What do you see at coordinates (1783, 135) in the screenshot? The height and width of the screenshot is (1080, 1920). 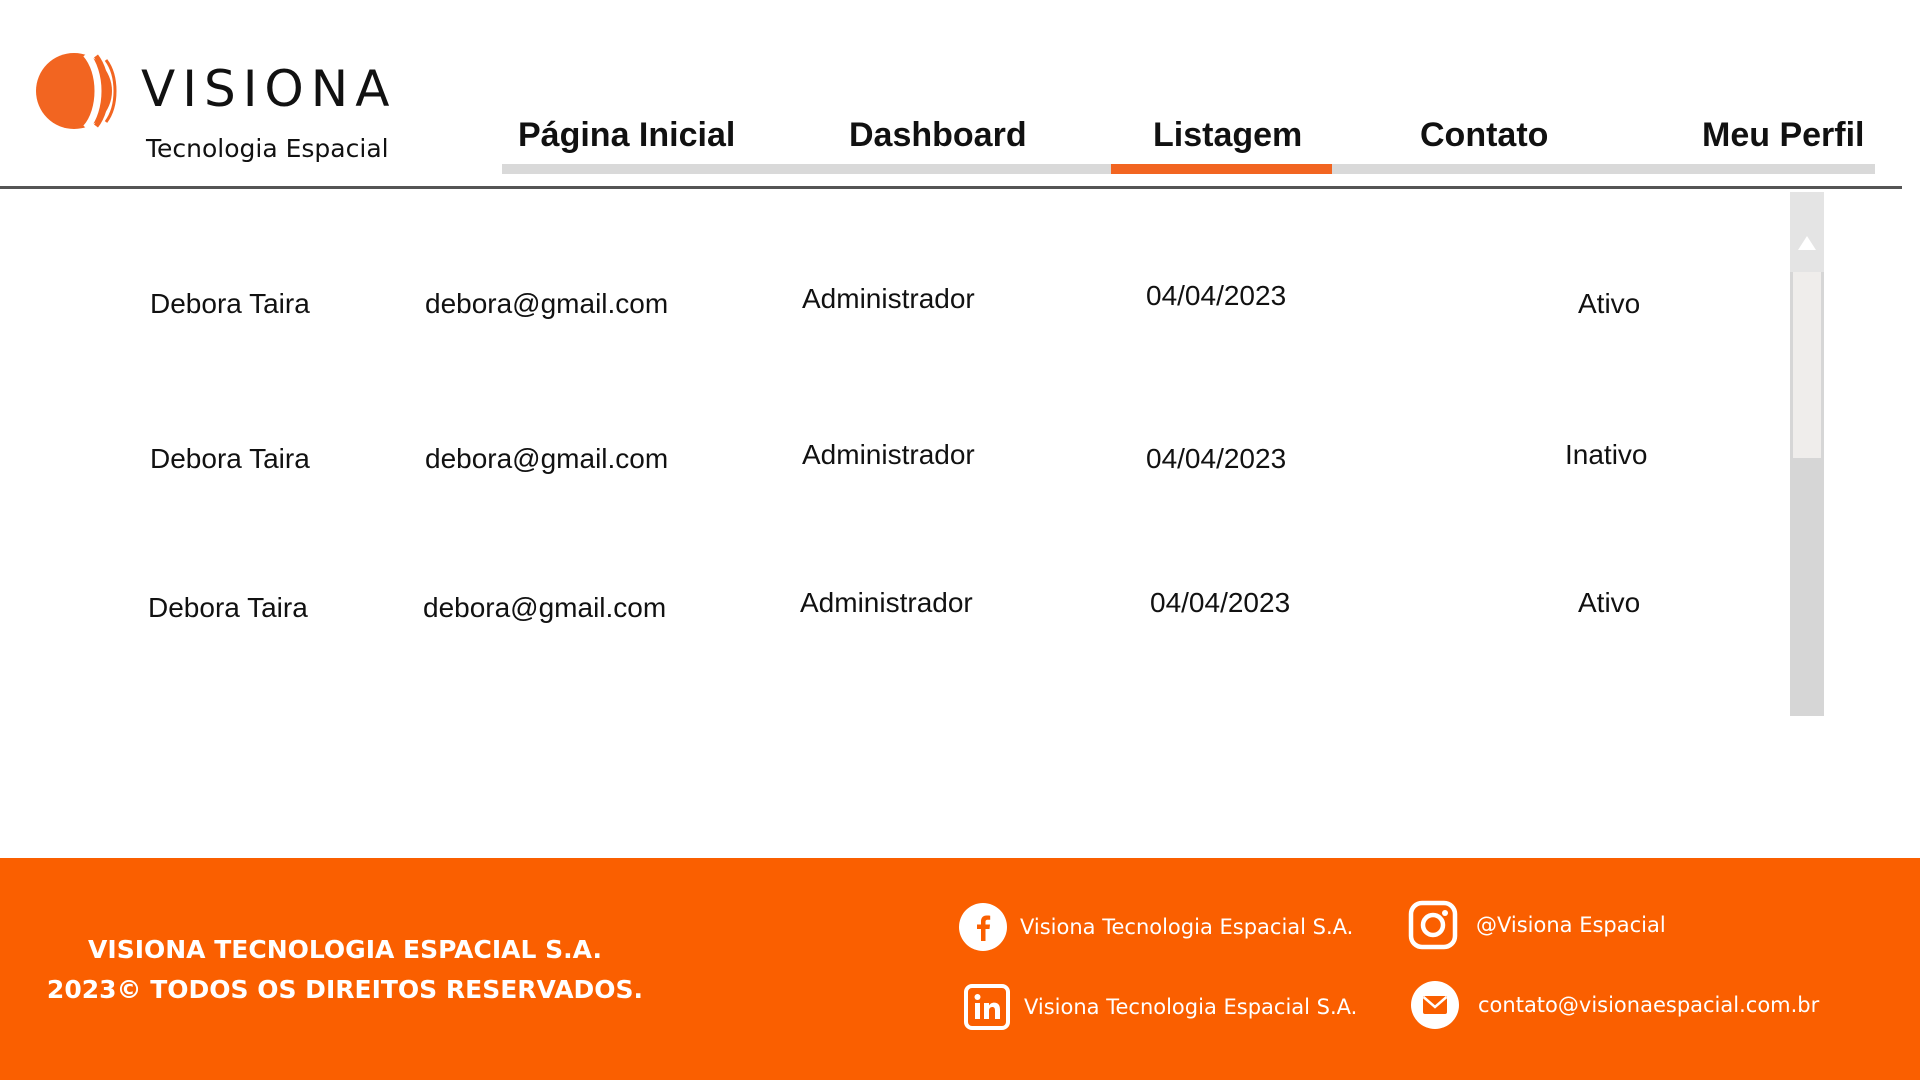 I see `nav-item-meu-perfil: Meu Perfil` at bounding box center [1783, 135].